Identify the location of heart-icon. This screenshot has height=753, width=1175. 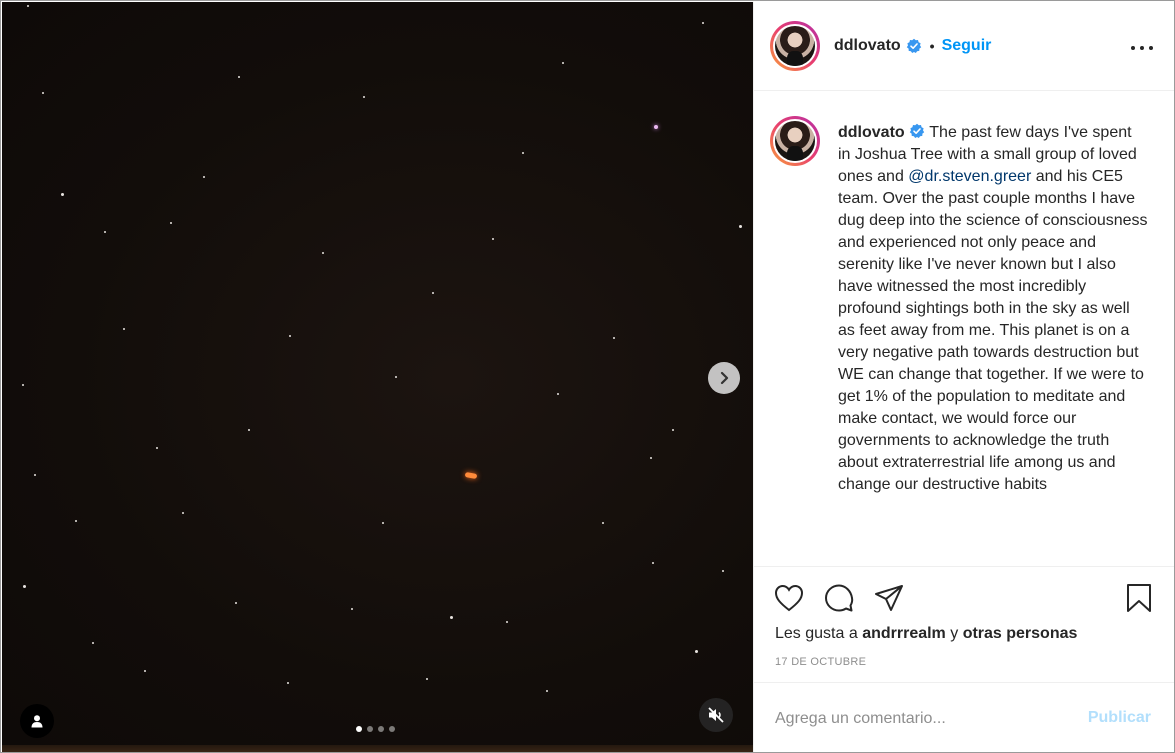
(789, 598).